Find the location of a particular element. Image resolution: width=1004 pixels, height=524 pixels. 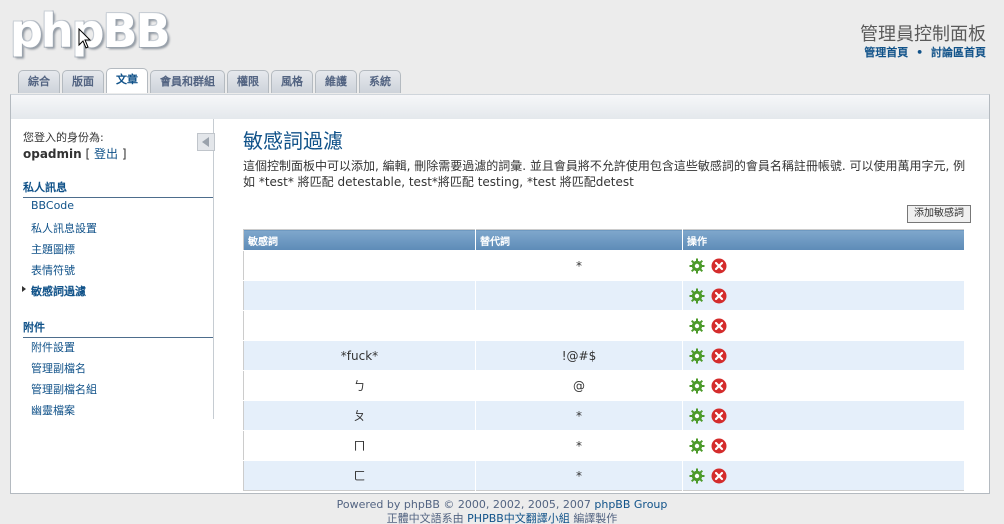

tab-general: 綜合 is located at coordinates (39, 81).